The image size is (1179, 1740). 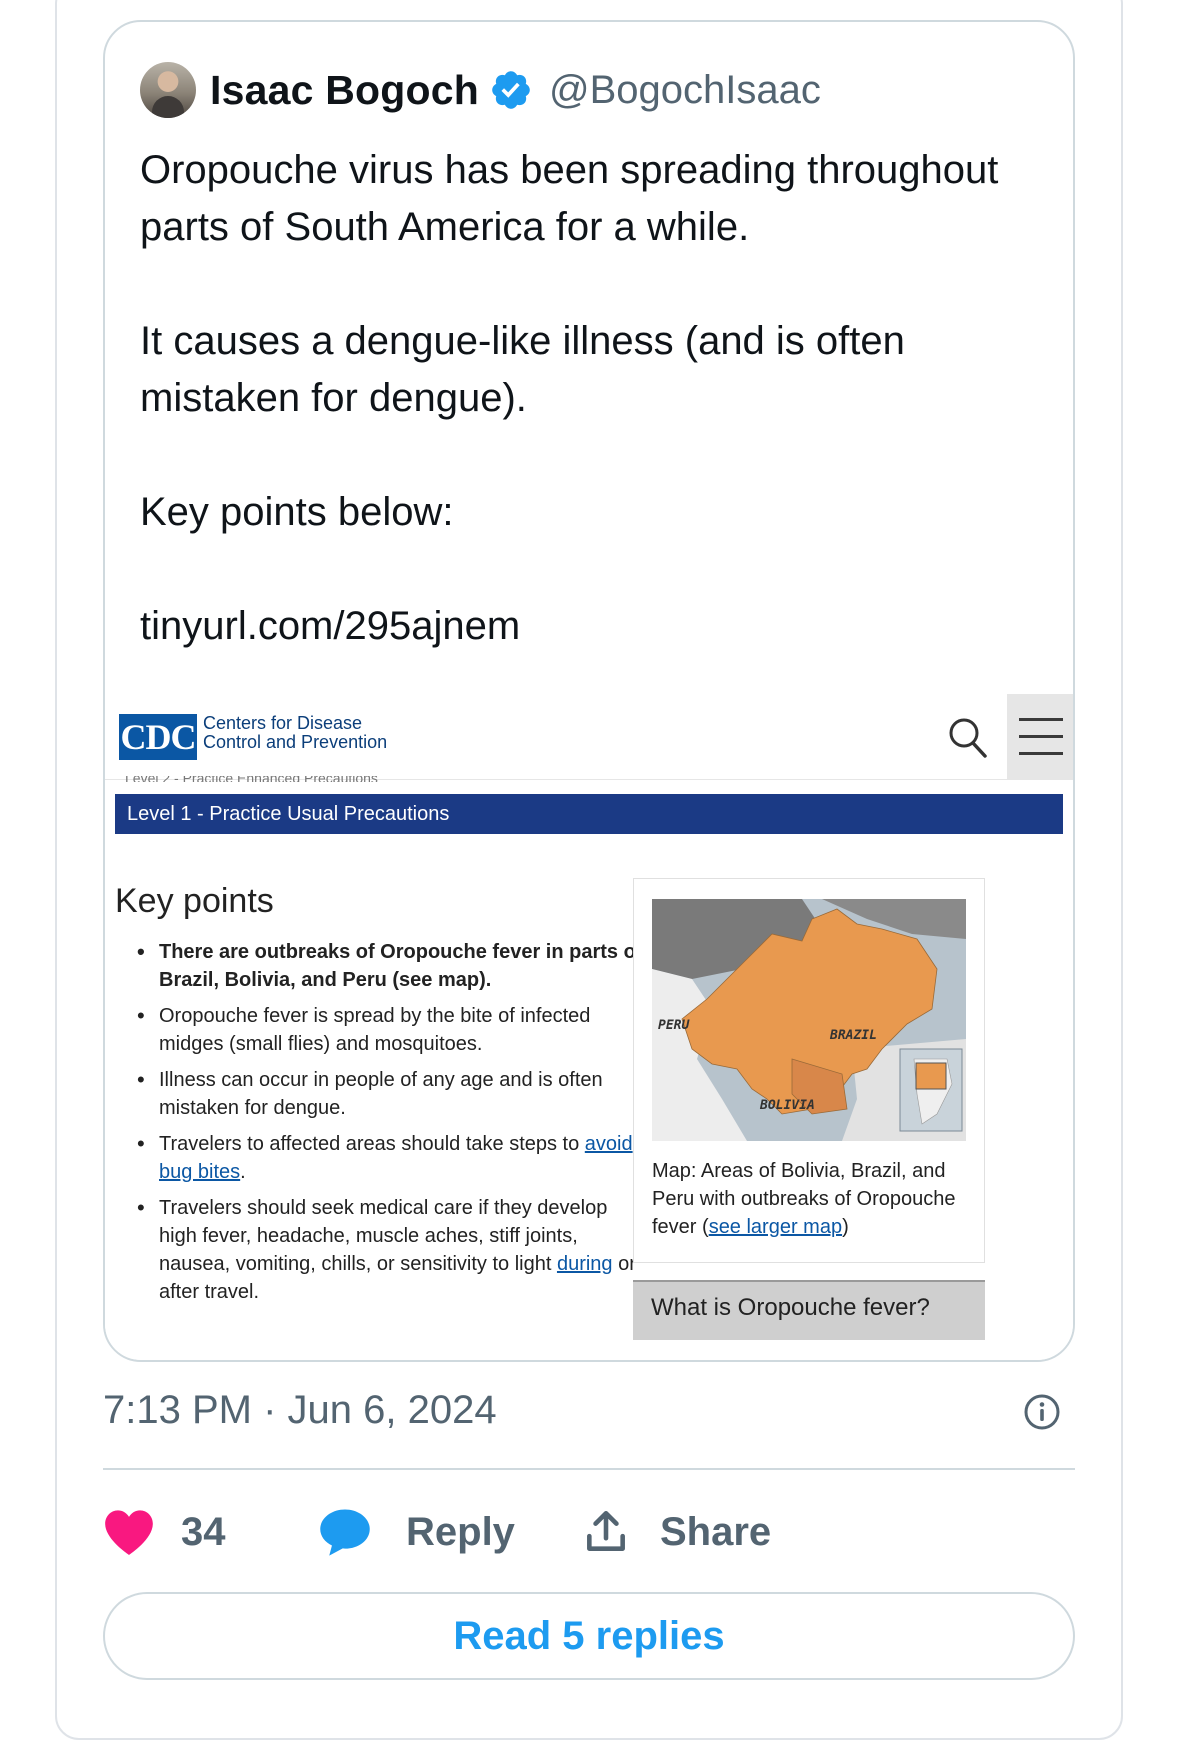 What do you see at coordinates (480, 90) in the screenshot?
I see `author-row: Isaac Bogoch @BogochIsaac` at bounding box center [480, 90].